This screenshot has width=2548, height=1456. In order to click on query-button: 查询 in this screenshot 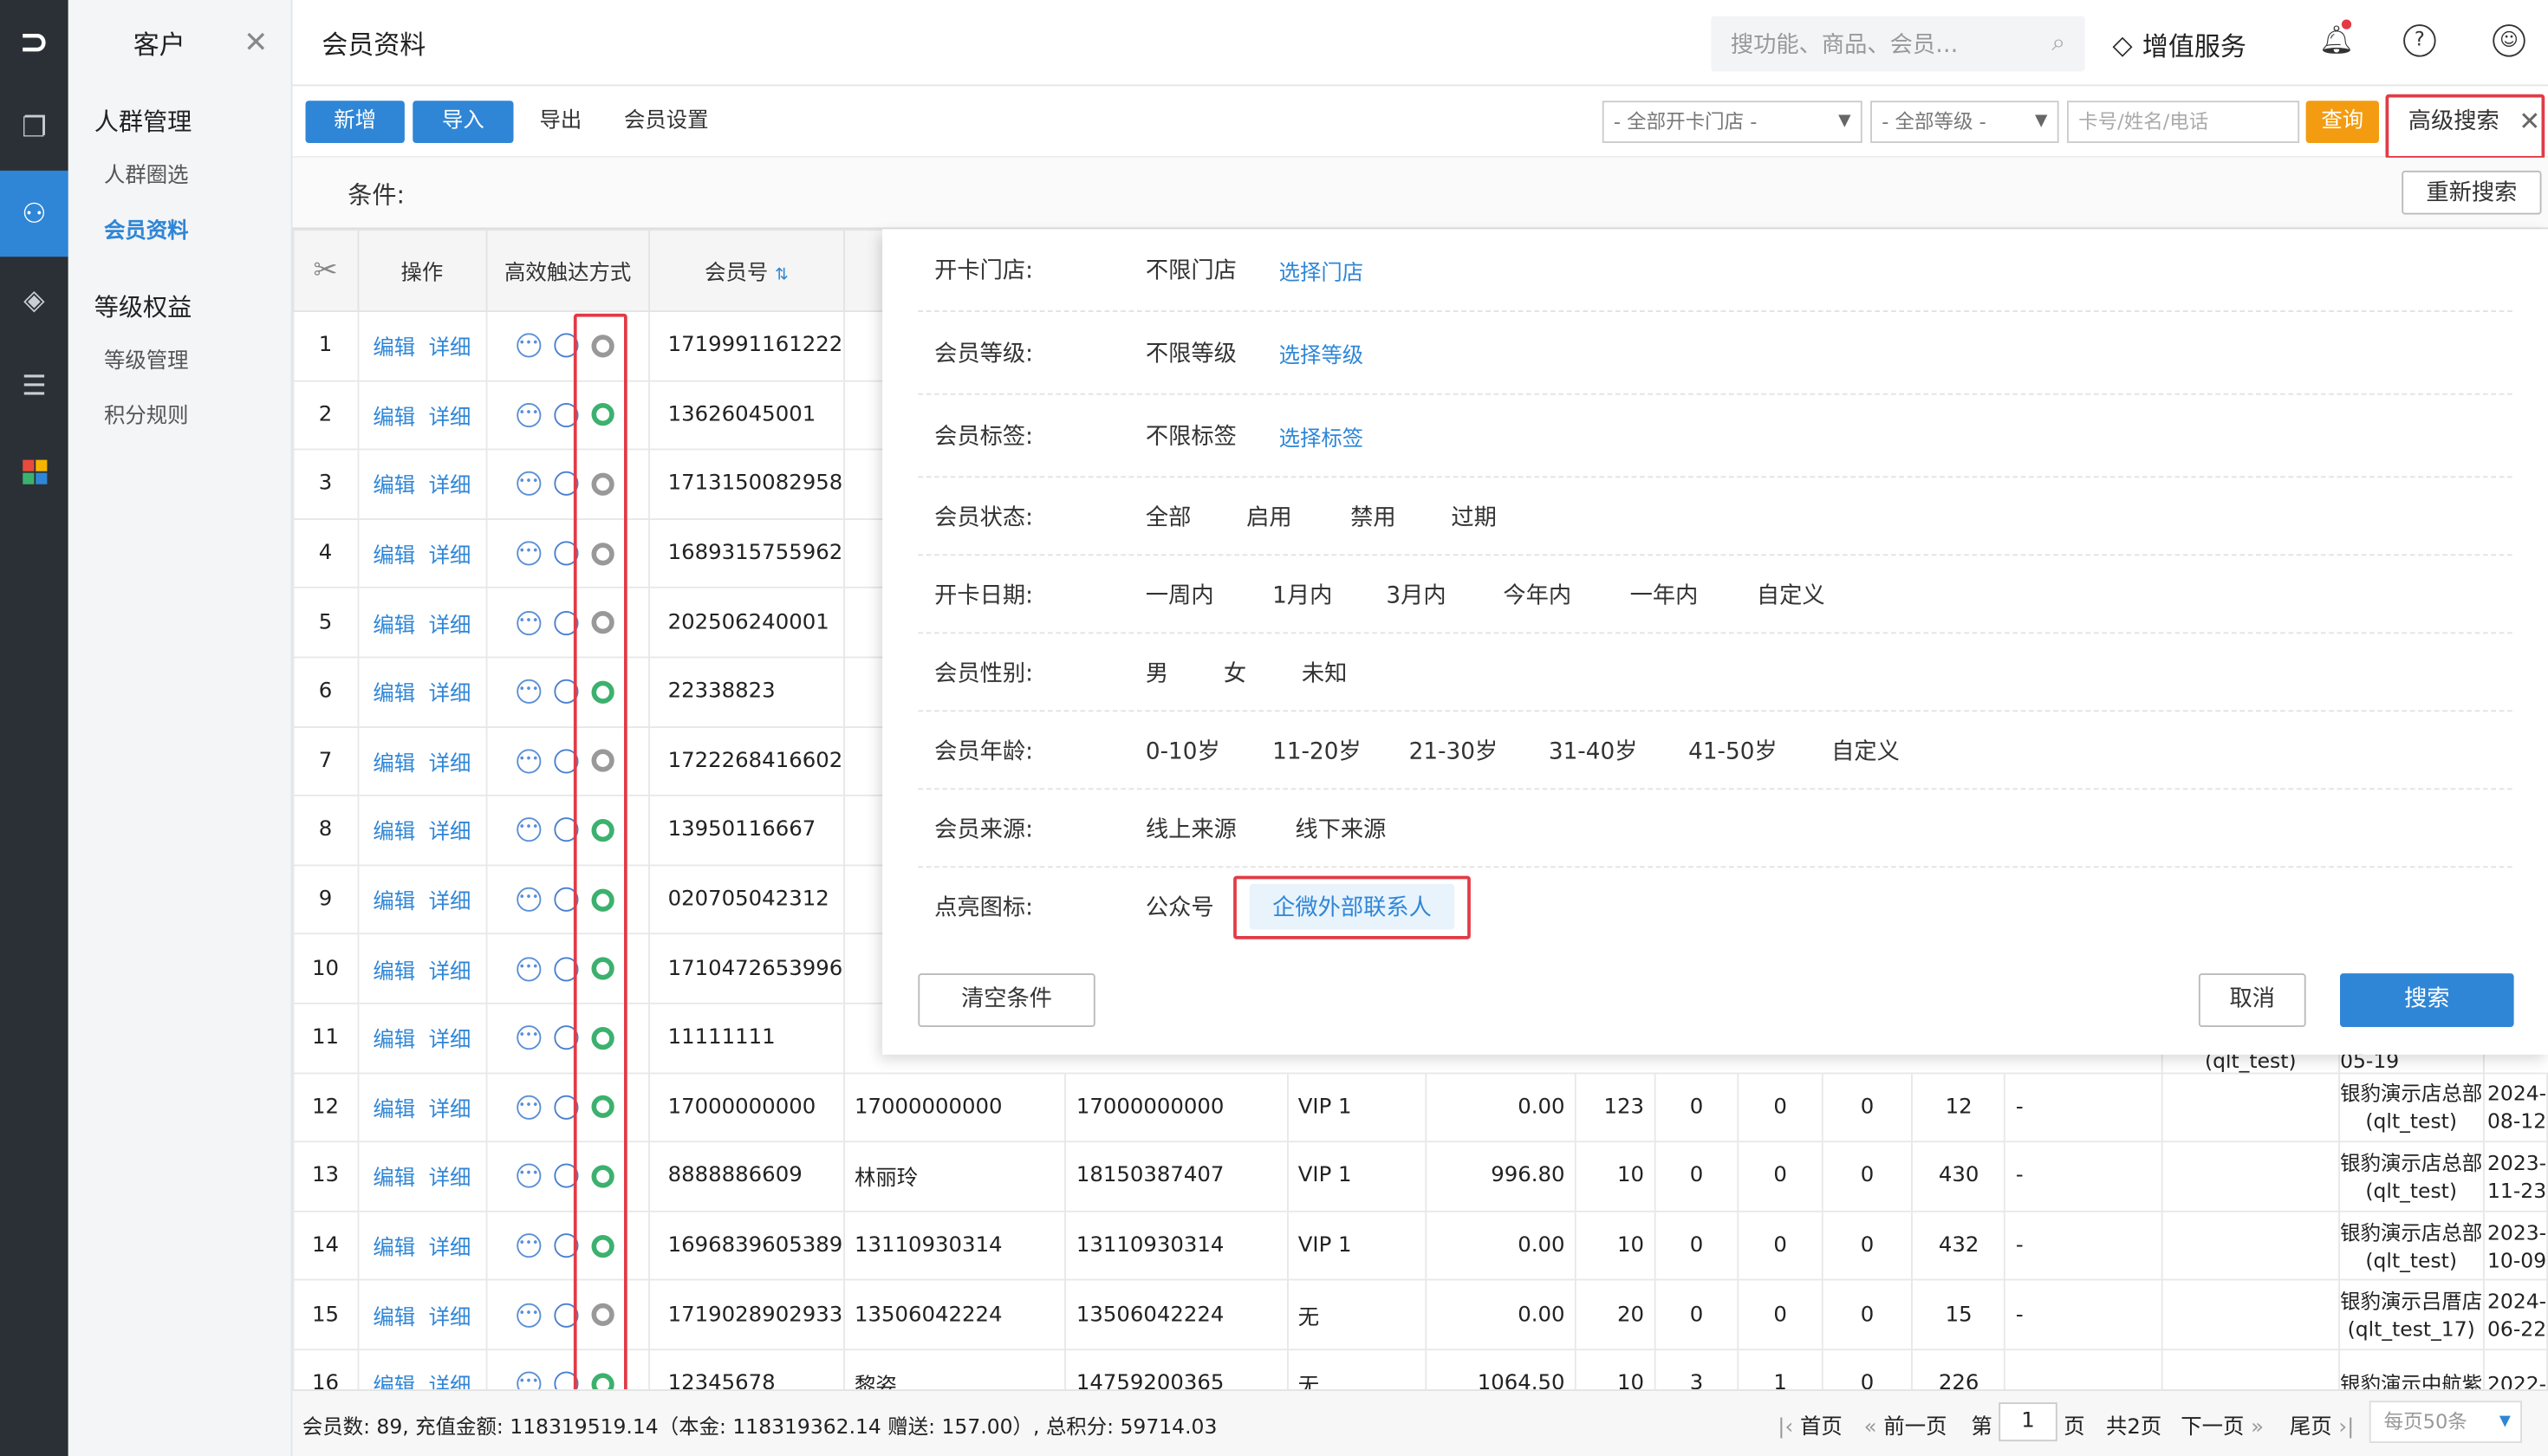, I will do `click(2342, 122)`.